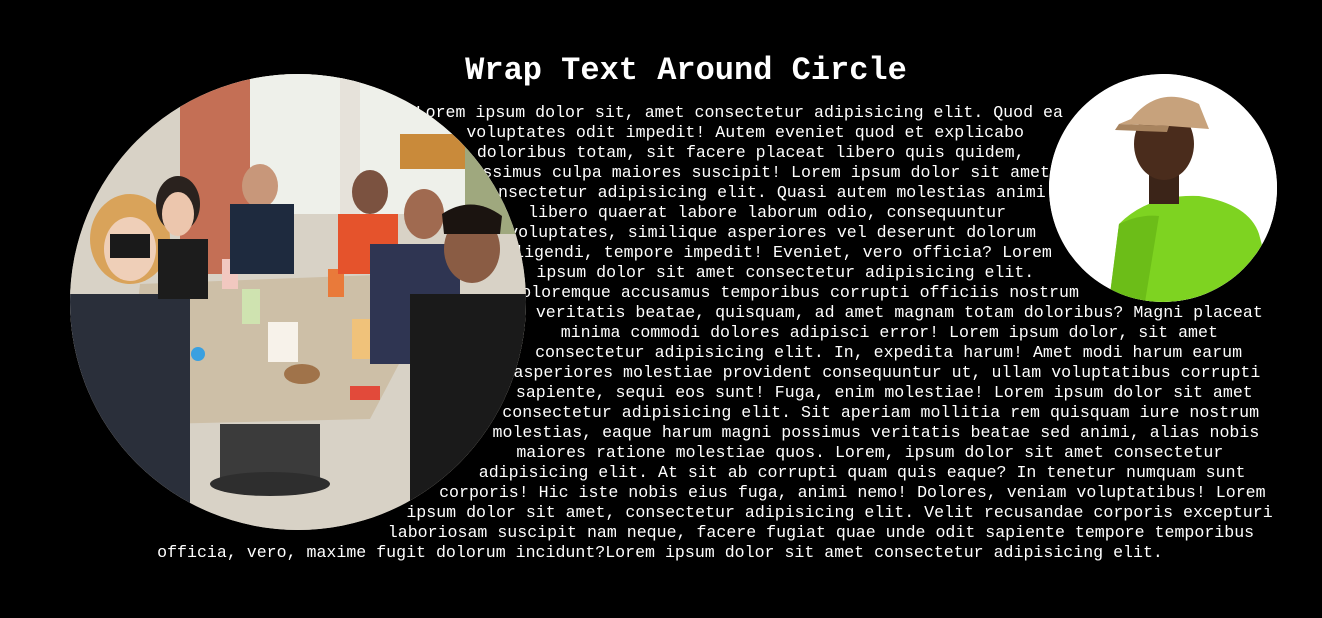  I want to click on portrait-image, so click(1163, 188).